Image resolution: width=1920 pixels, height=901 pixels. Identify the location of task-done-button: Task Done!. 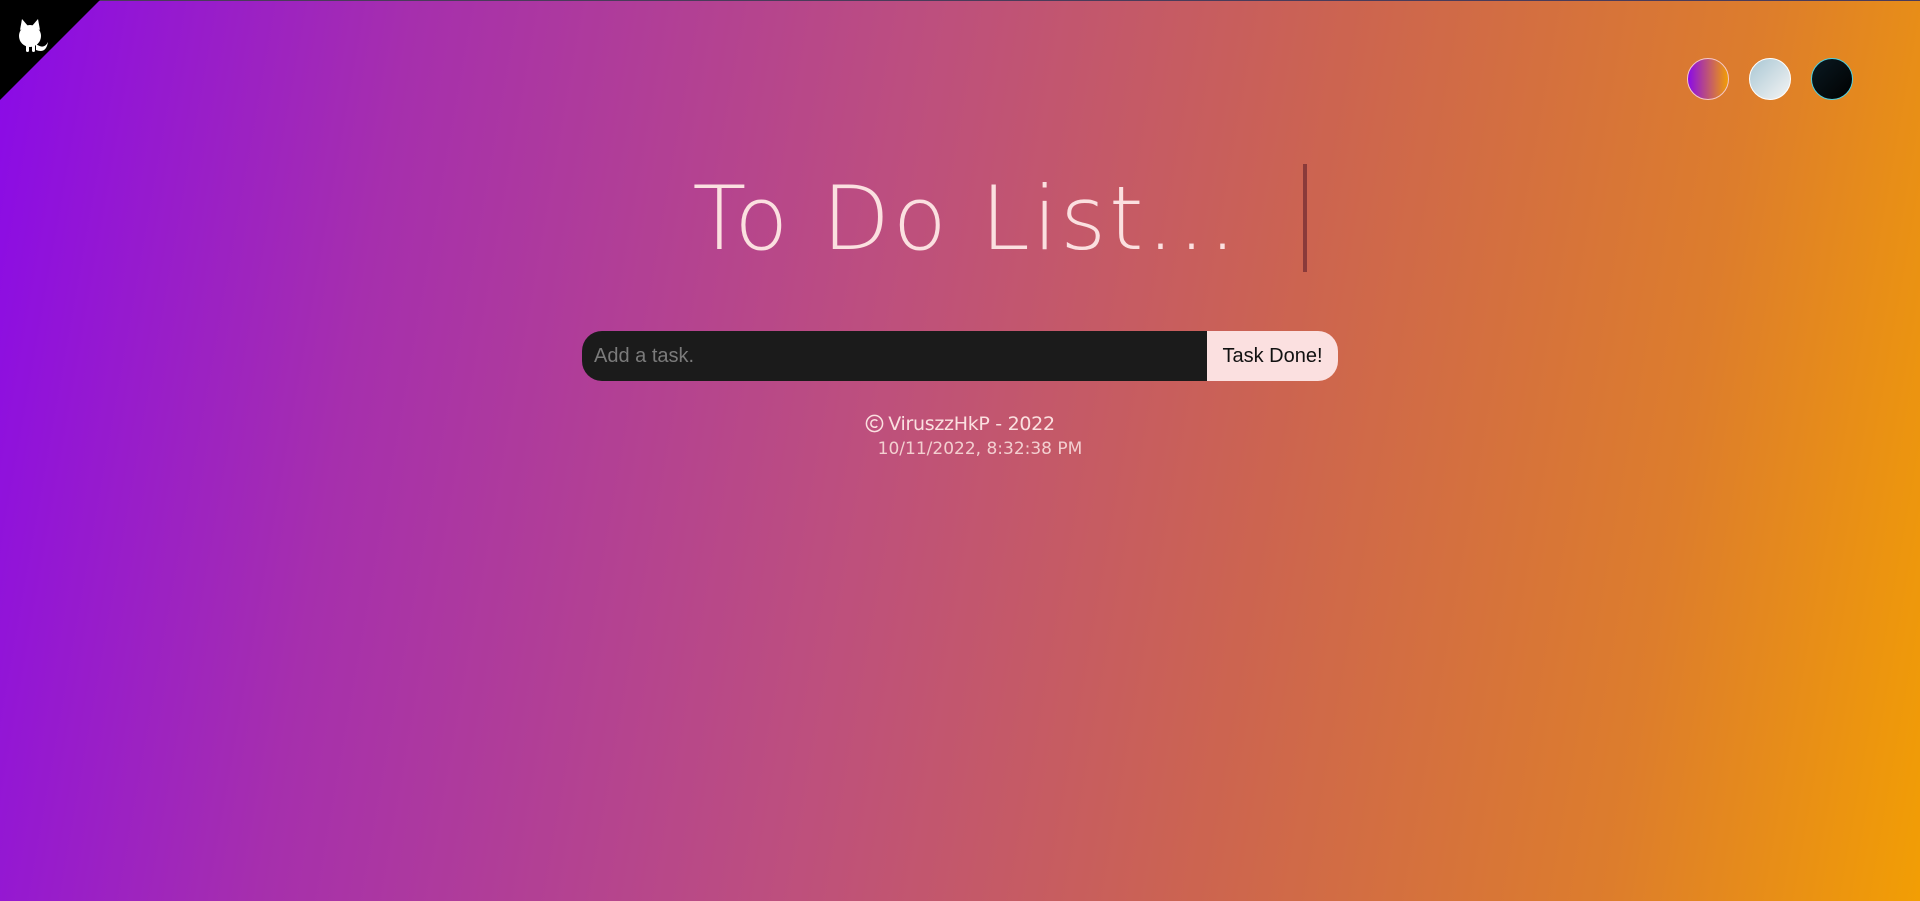
(1272, 356).